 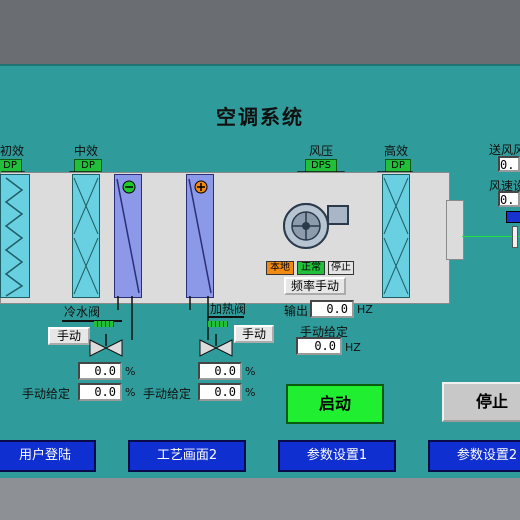 I want to click on fan-manual-set-field: 0.0, so click(x=319, y=346).